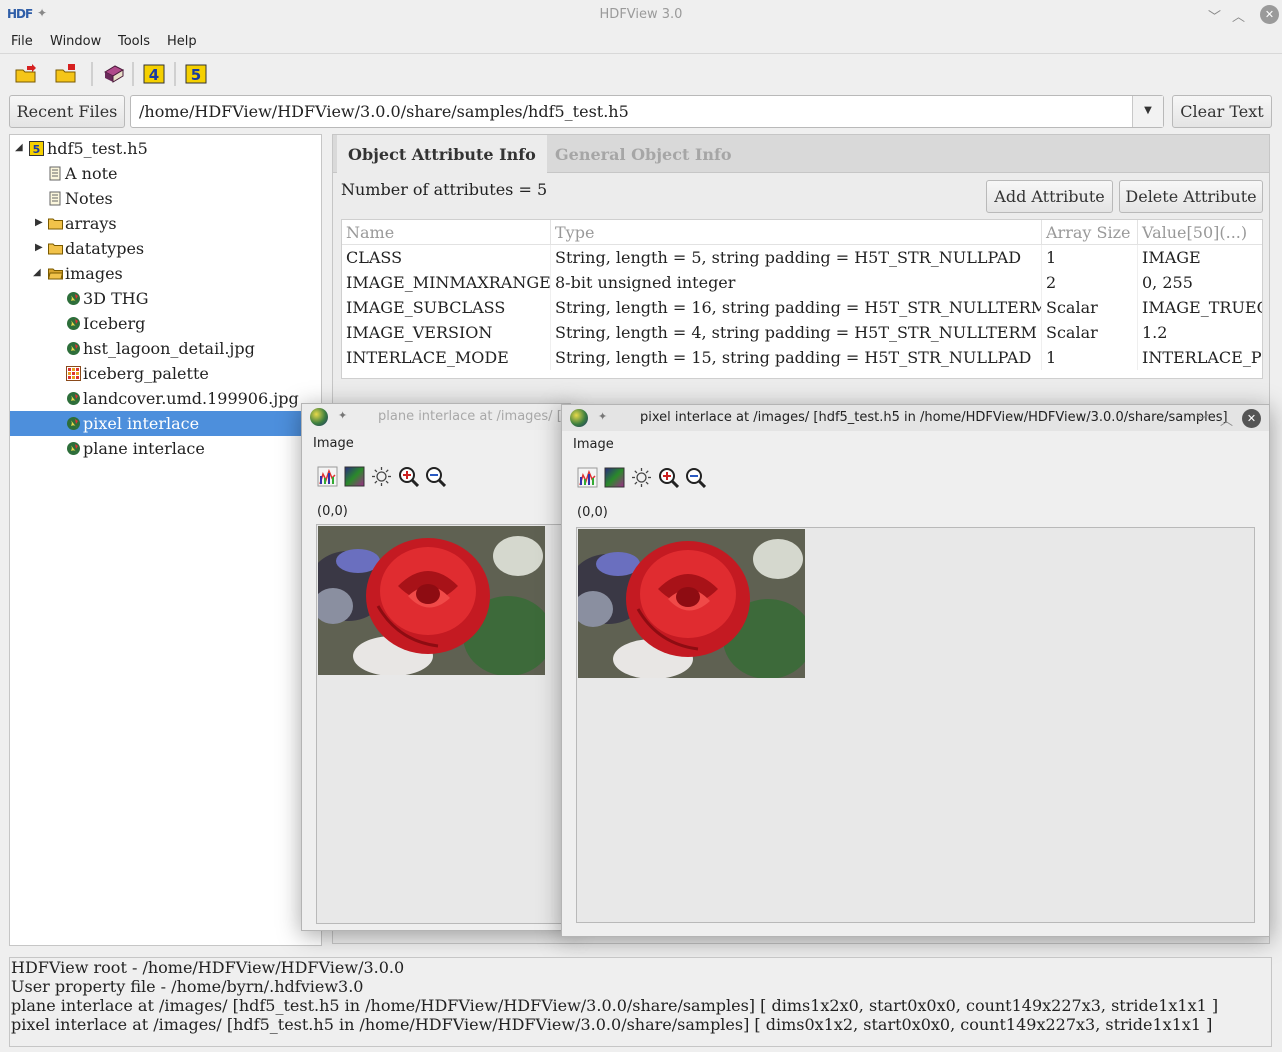 The height and width of the screenshot is (1052, 1282). What do you see at coordinates (165, 223) in the screenshot?
I see `tree-item-arrays: ▶ arrays` at bounding box center [165, 223].